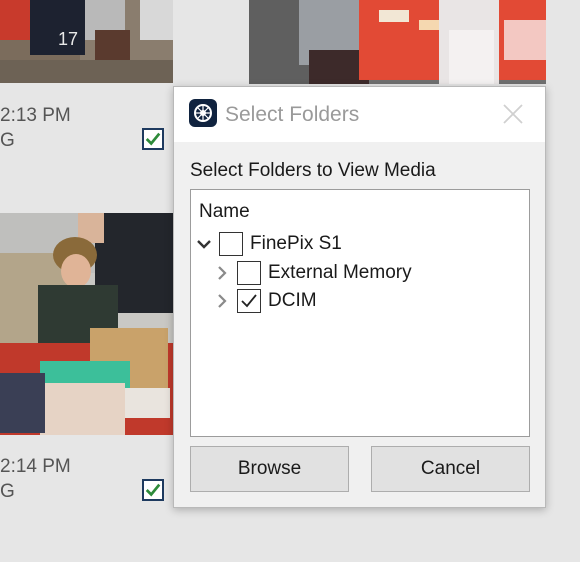 This screenshot has height=562, width=580. I want to click on tree-label-finepix: FinePix S1, so click(296, 243).